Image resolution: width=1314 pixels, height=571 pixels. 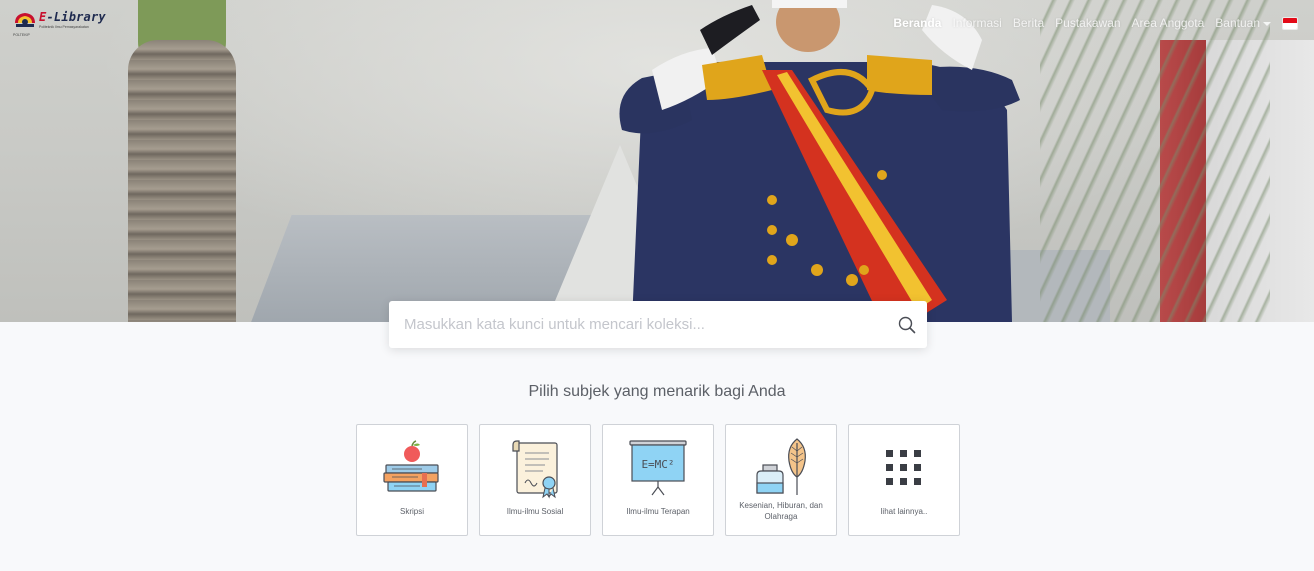 I want to click on nav-item-pustakawan: Pustakawan, so click(x=1087, y=23).